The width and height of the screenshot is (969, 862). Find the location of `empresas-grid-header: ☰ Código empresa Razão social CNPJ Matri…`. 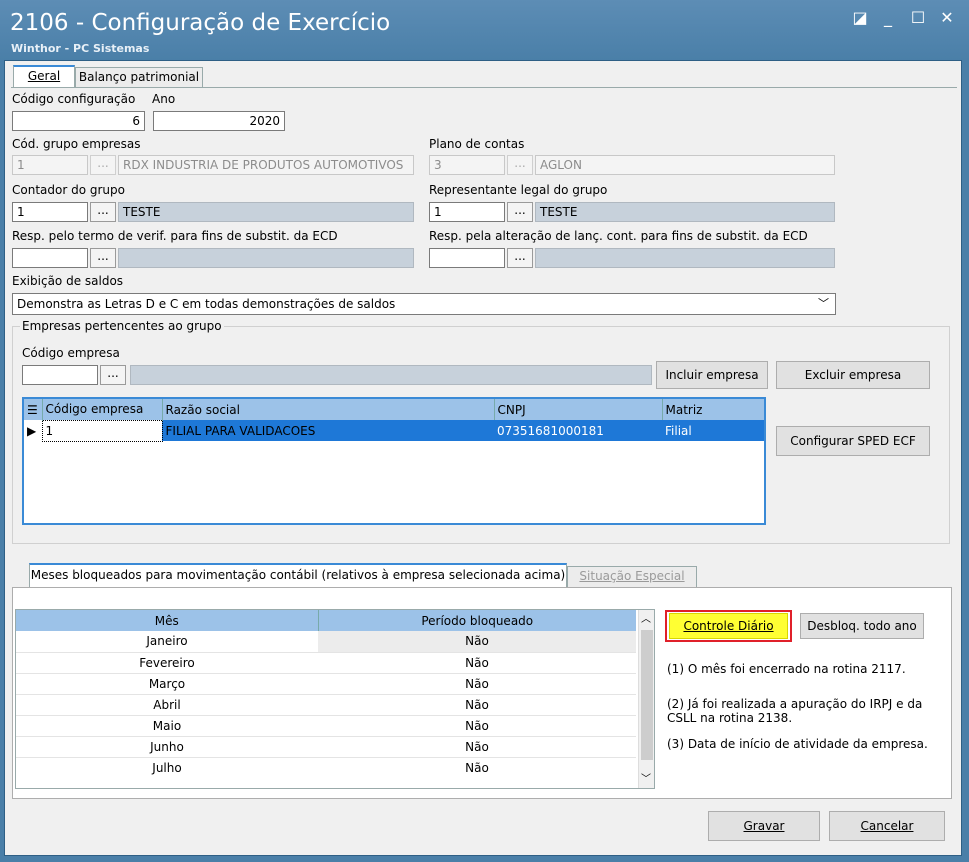

empresas-grid-header: ☰ Código empresa Razão social CNPJ Matri… is located at coordinates (394, 409).